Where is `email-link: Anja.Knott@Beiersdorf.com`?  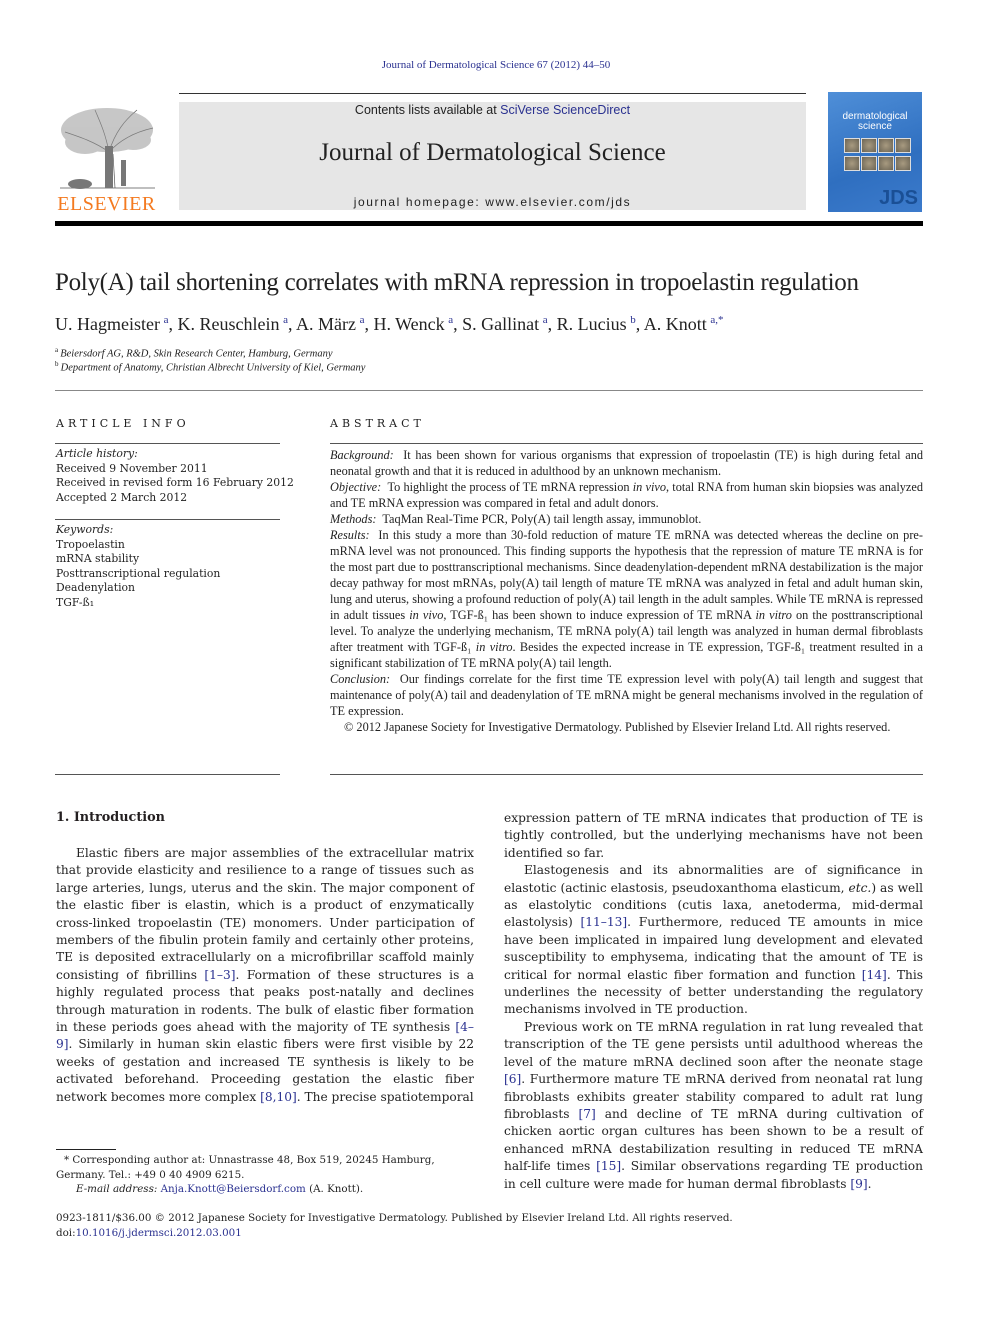 email-link: Anja.Knott@Beiersdorf.com is located at coordinates (233, 1189).